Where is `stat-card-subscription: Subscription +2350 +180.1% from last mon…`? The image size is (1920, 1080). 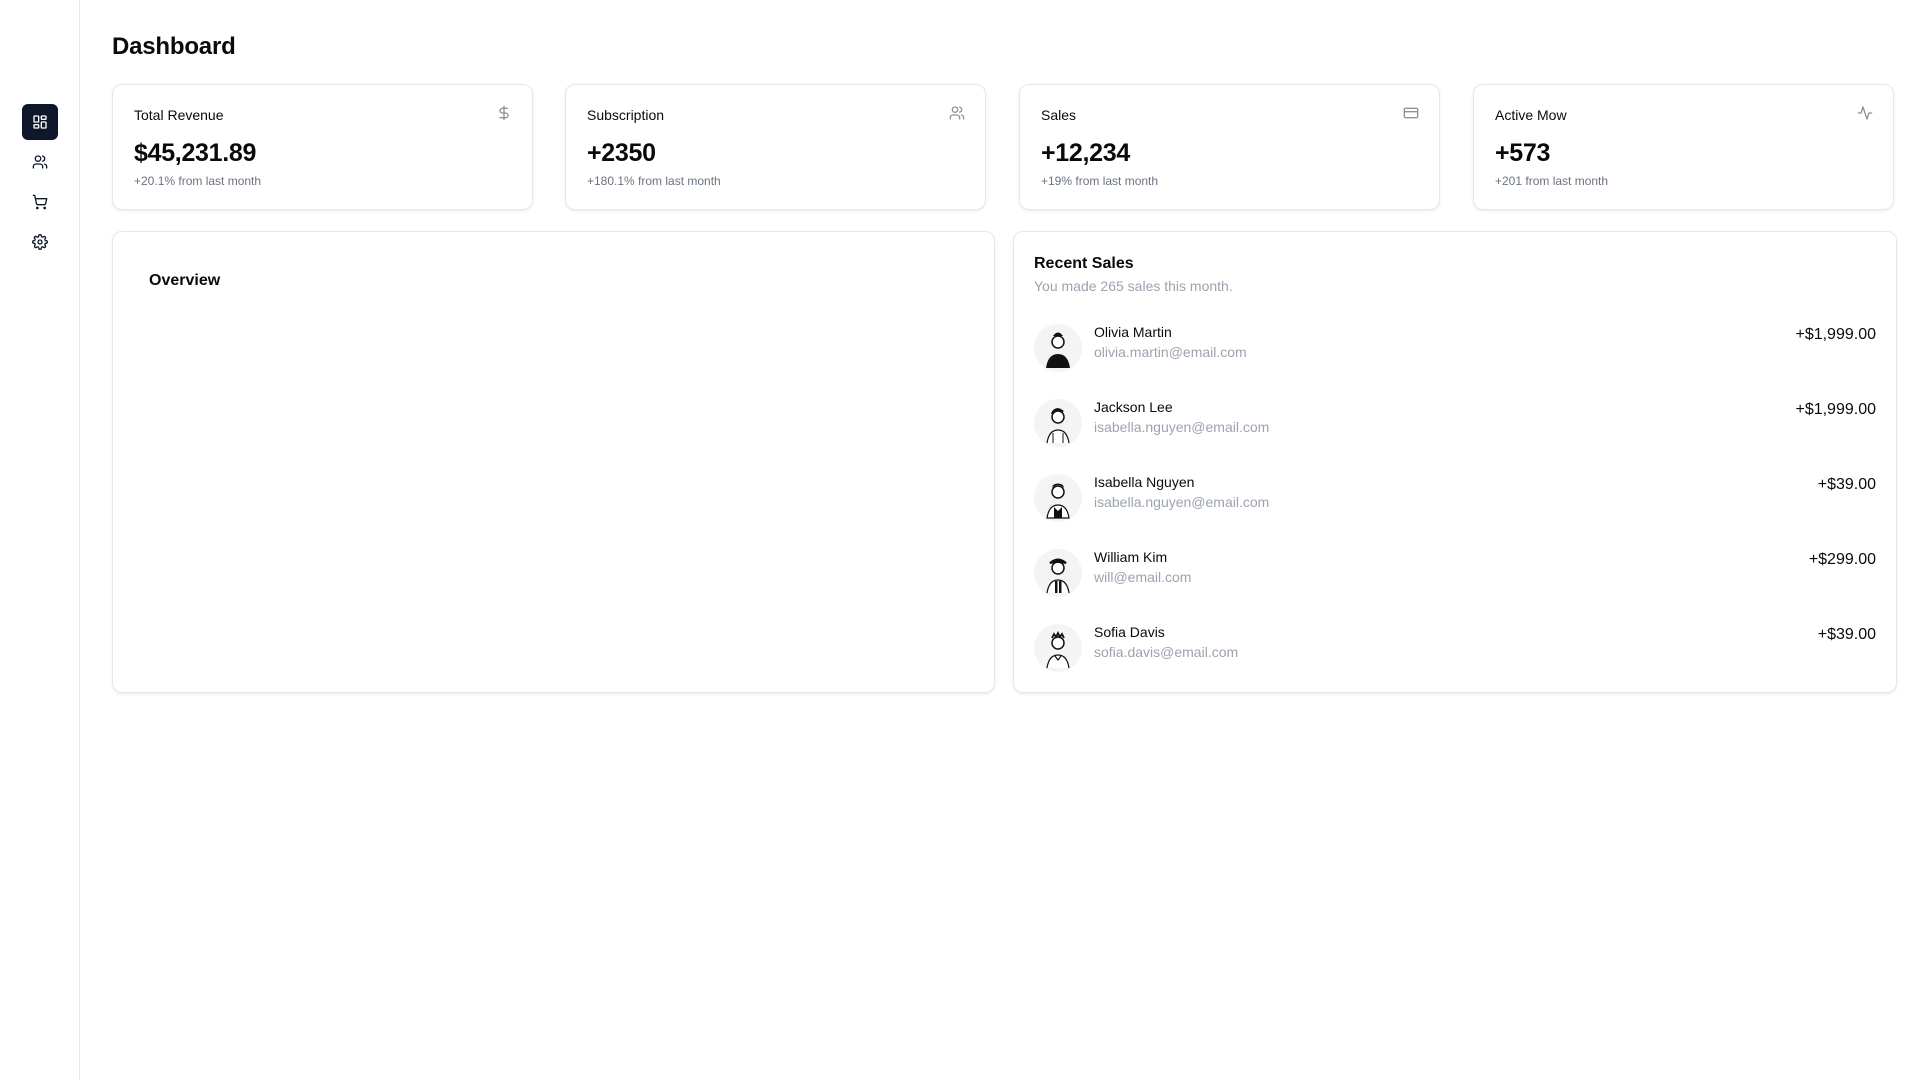
stat-card-subscription: Subscription +2350 +180.1% from last mon… is located at coordinates (775, 147).